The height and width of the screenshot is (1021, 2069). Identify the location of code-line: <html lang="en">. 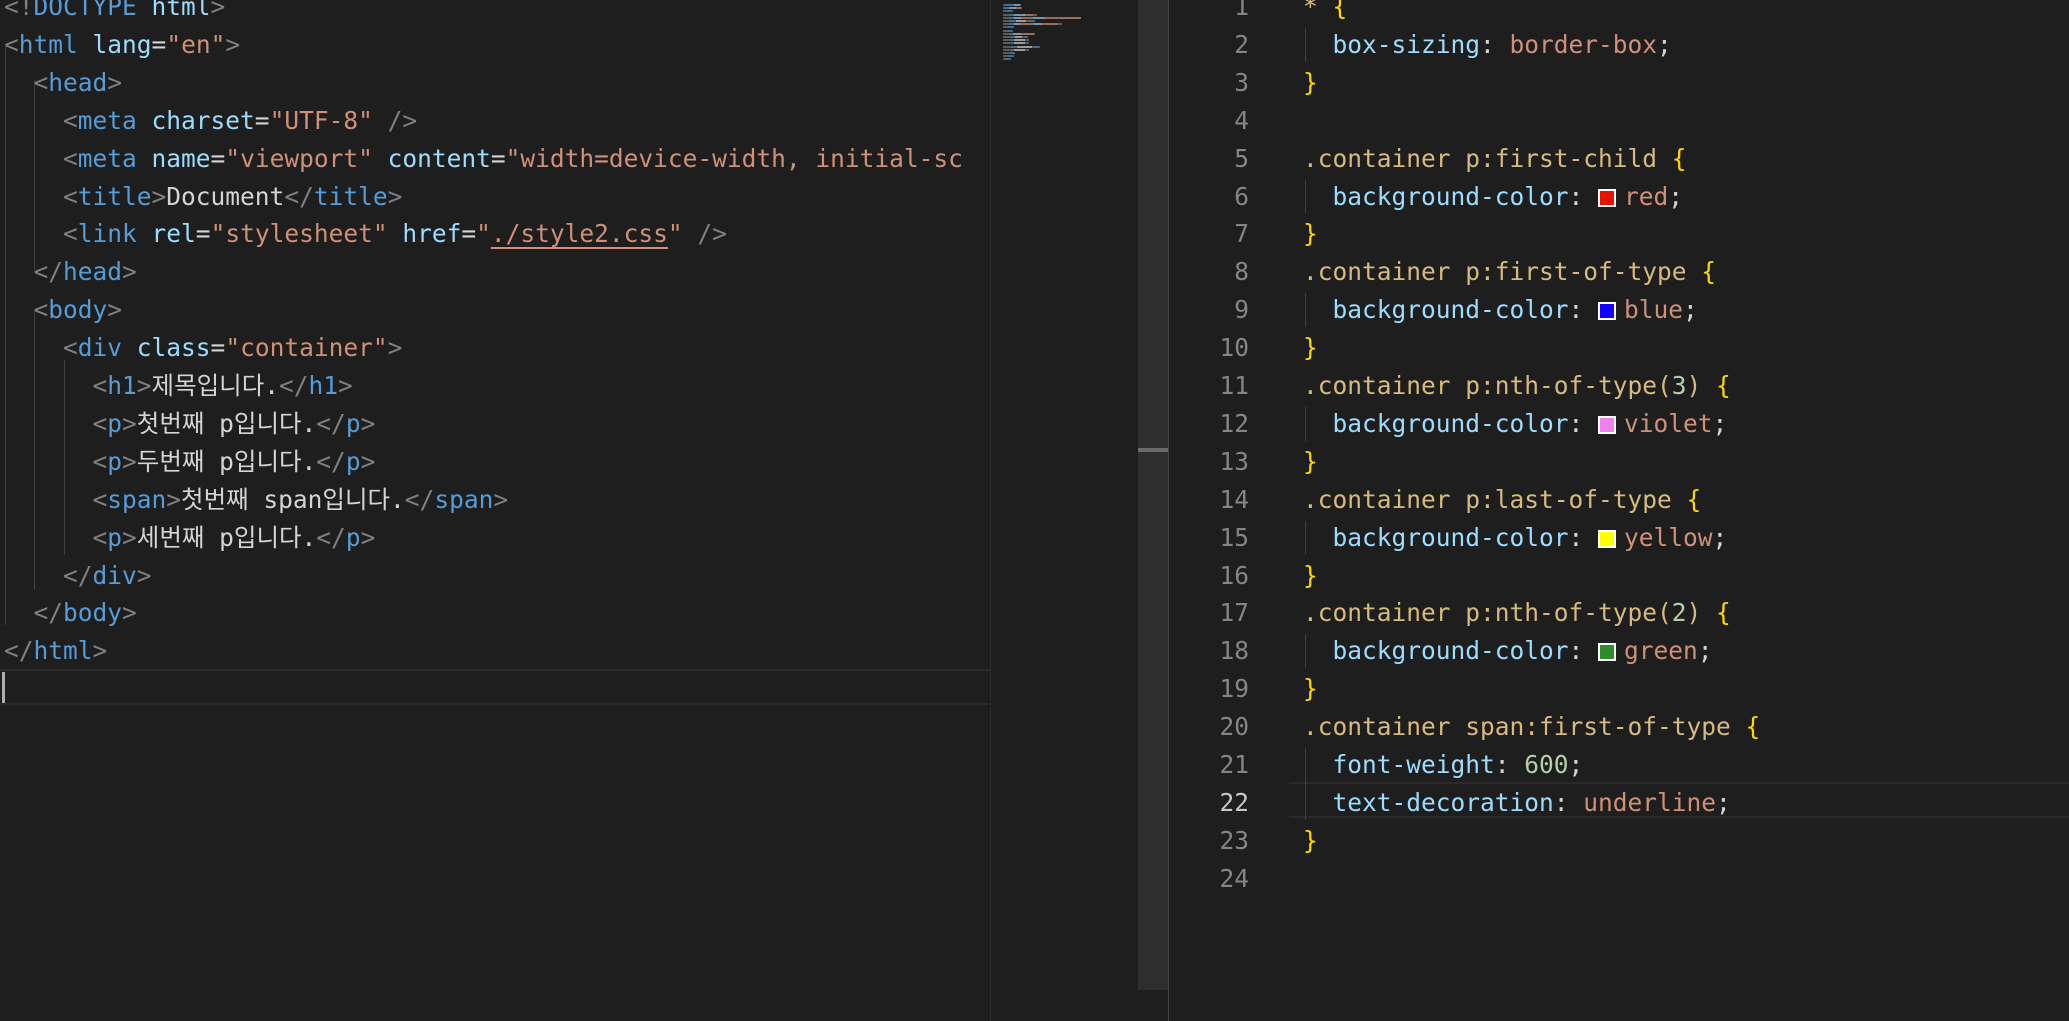
(122, 45).